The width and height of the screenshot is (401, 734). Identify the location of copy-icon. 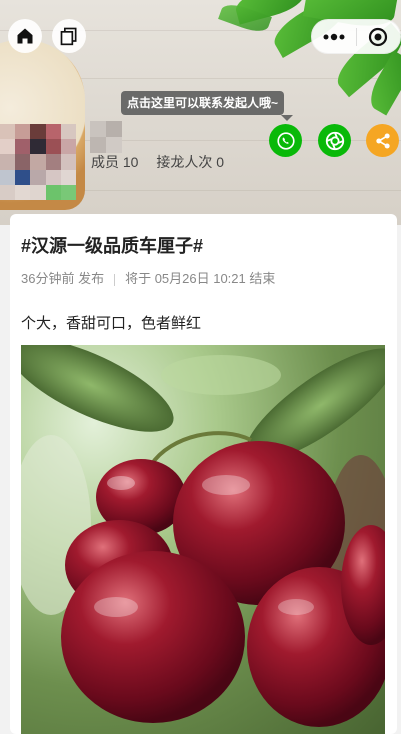
(68, 36).